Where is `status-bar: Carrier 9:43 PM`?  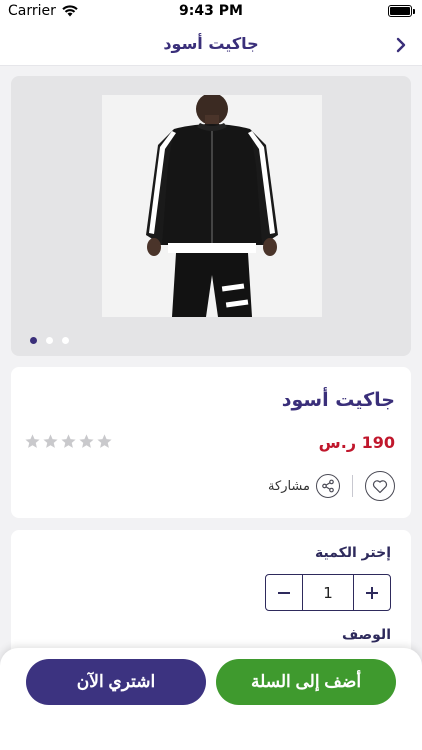
status-bar: Carrier 9:43 PM is located at coordinates (211, 12).